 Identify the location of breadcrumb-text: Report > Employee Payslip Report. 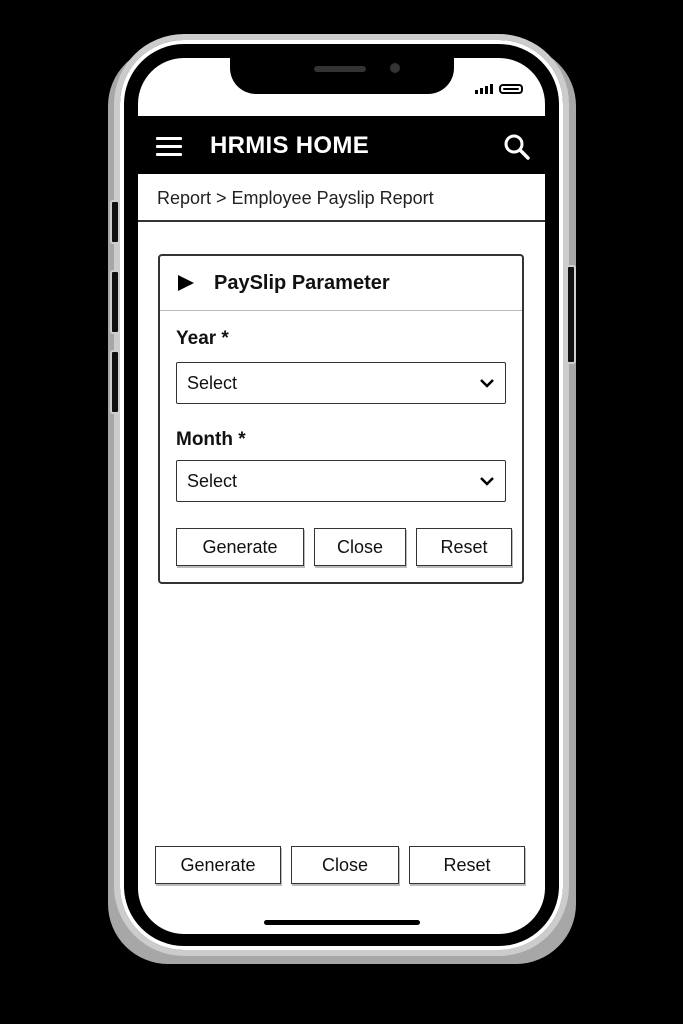
(295, 198).